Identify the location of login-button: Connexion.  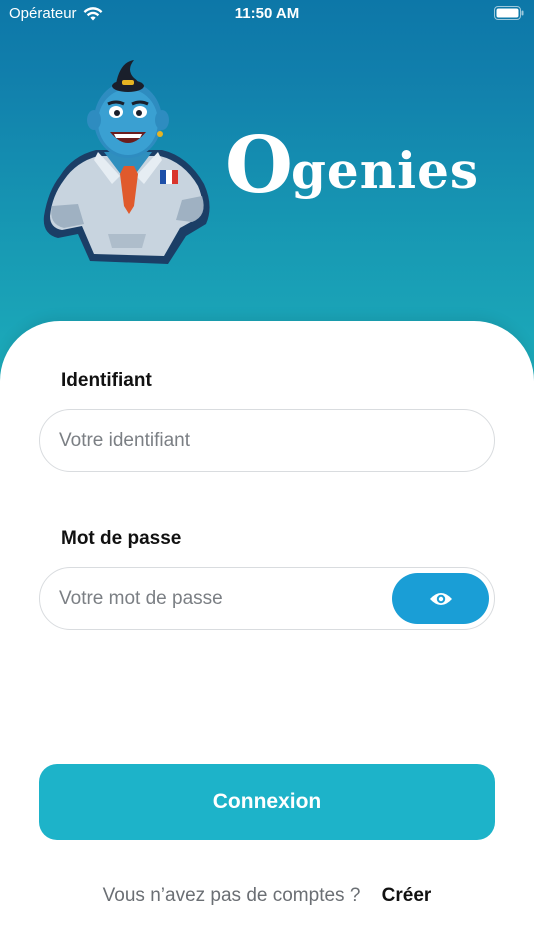
(267, 802).